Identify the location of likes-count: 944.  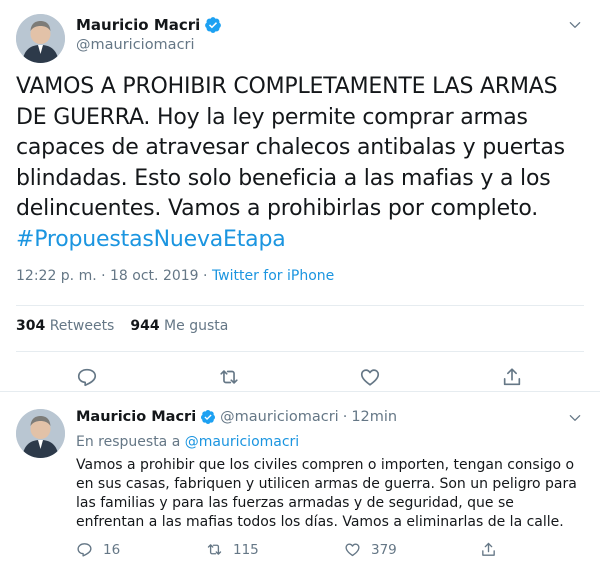
(145, 326).